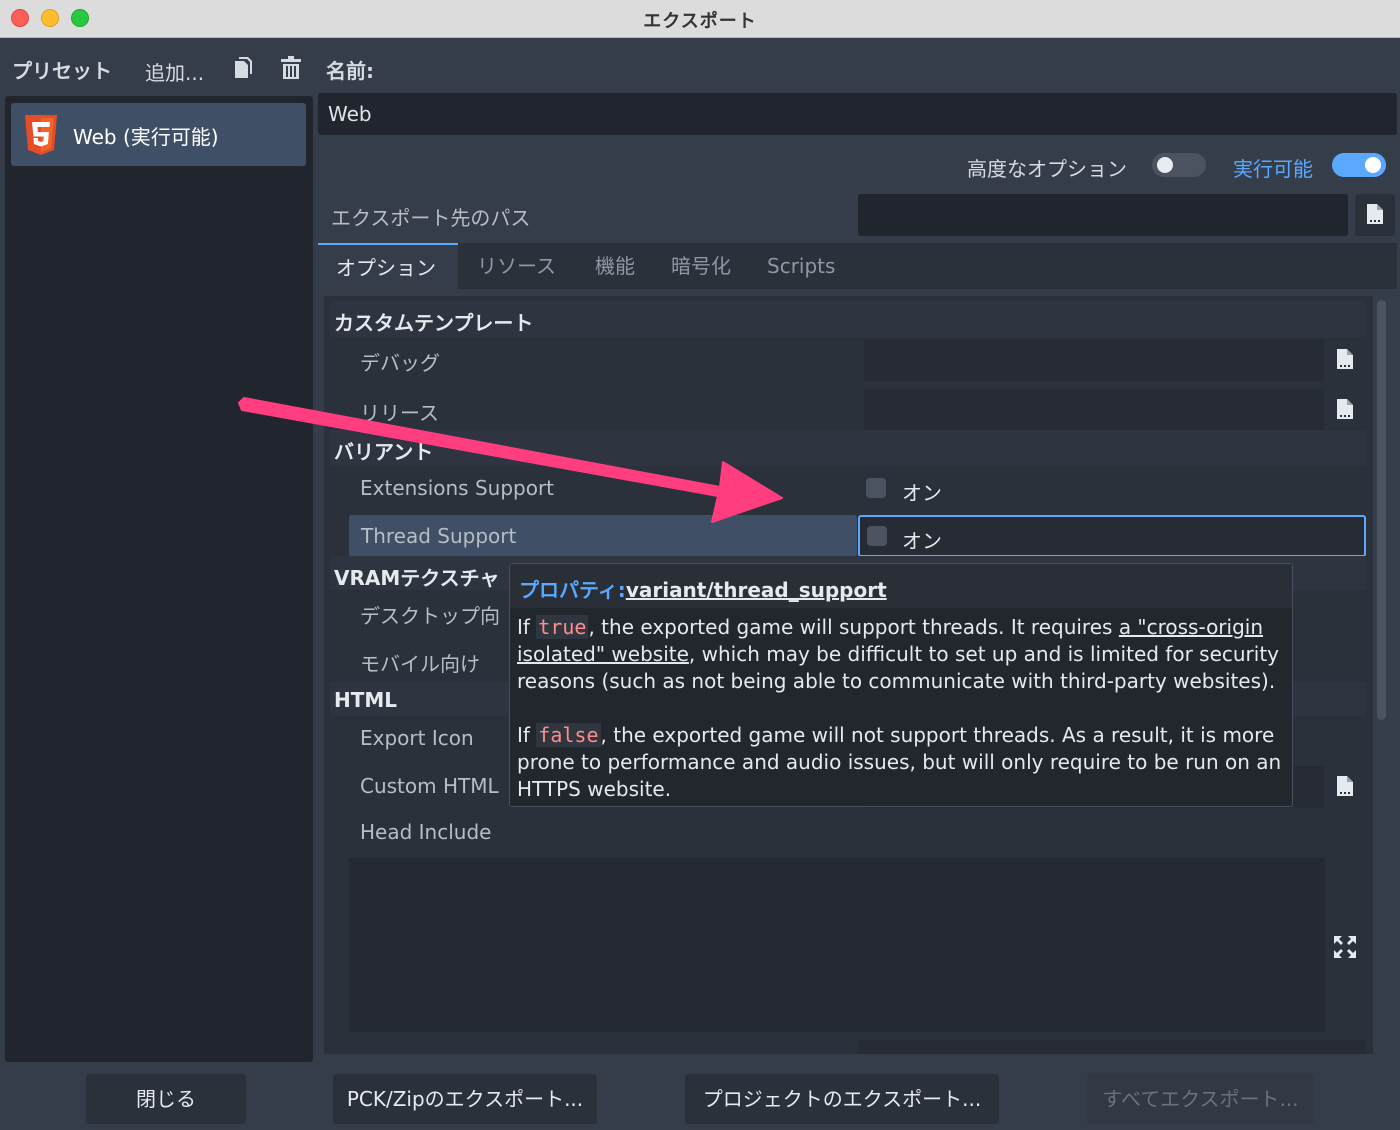 This screenshot has height=1130, width=1400. Describe the element at coordinates (166, 1099) in the screenshot. I see `close-button: 閉じる` at that location.